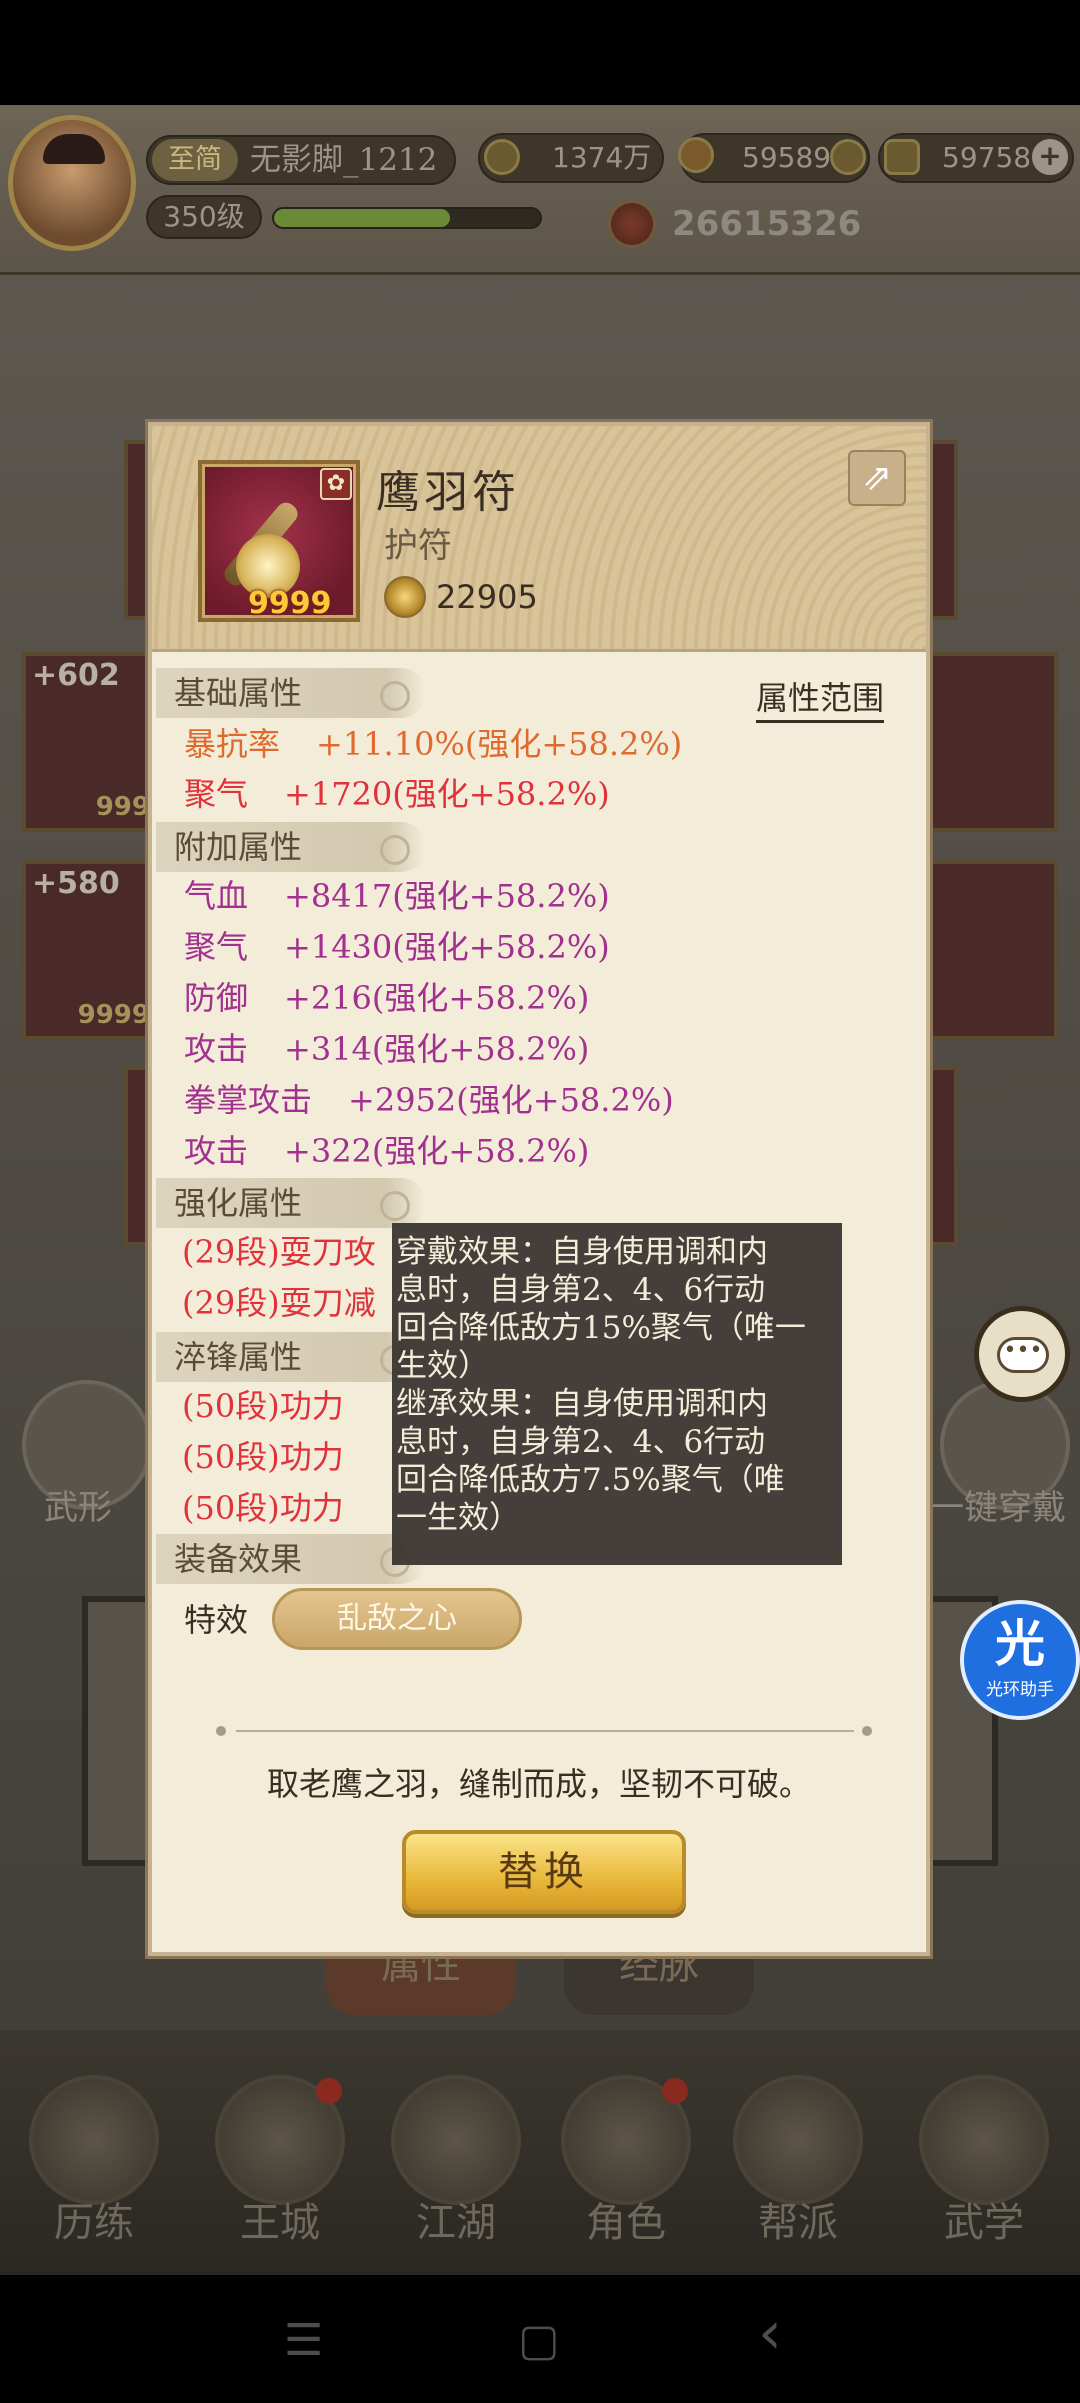 This screenshot has width=1080, height=2403. What do you see at coordinates (626, 2155) in the screenshot?
I see `nav-item-character: 角色` at bounding box center [626, 2155].